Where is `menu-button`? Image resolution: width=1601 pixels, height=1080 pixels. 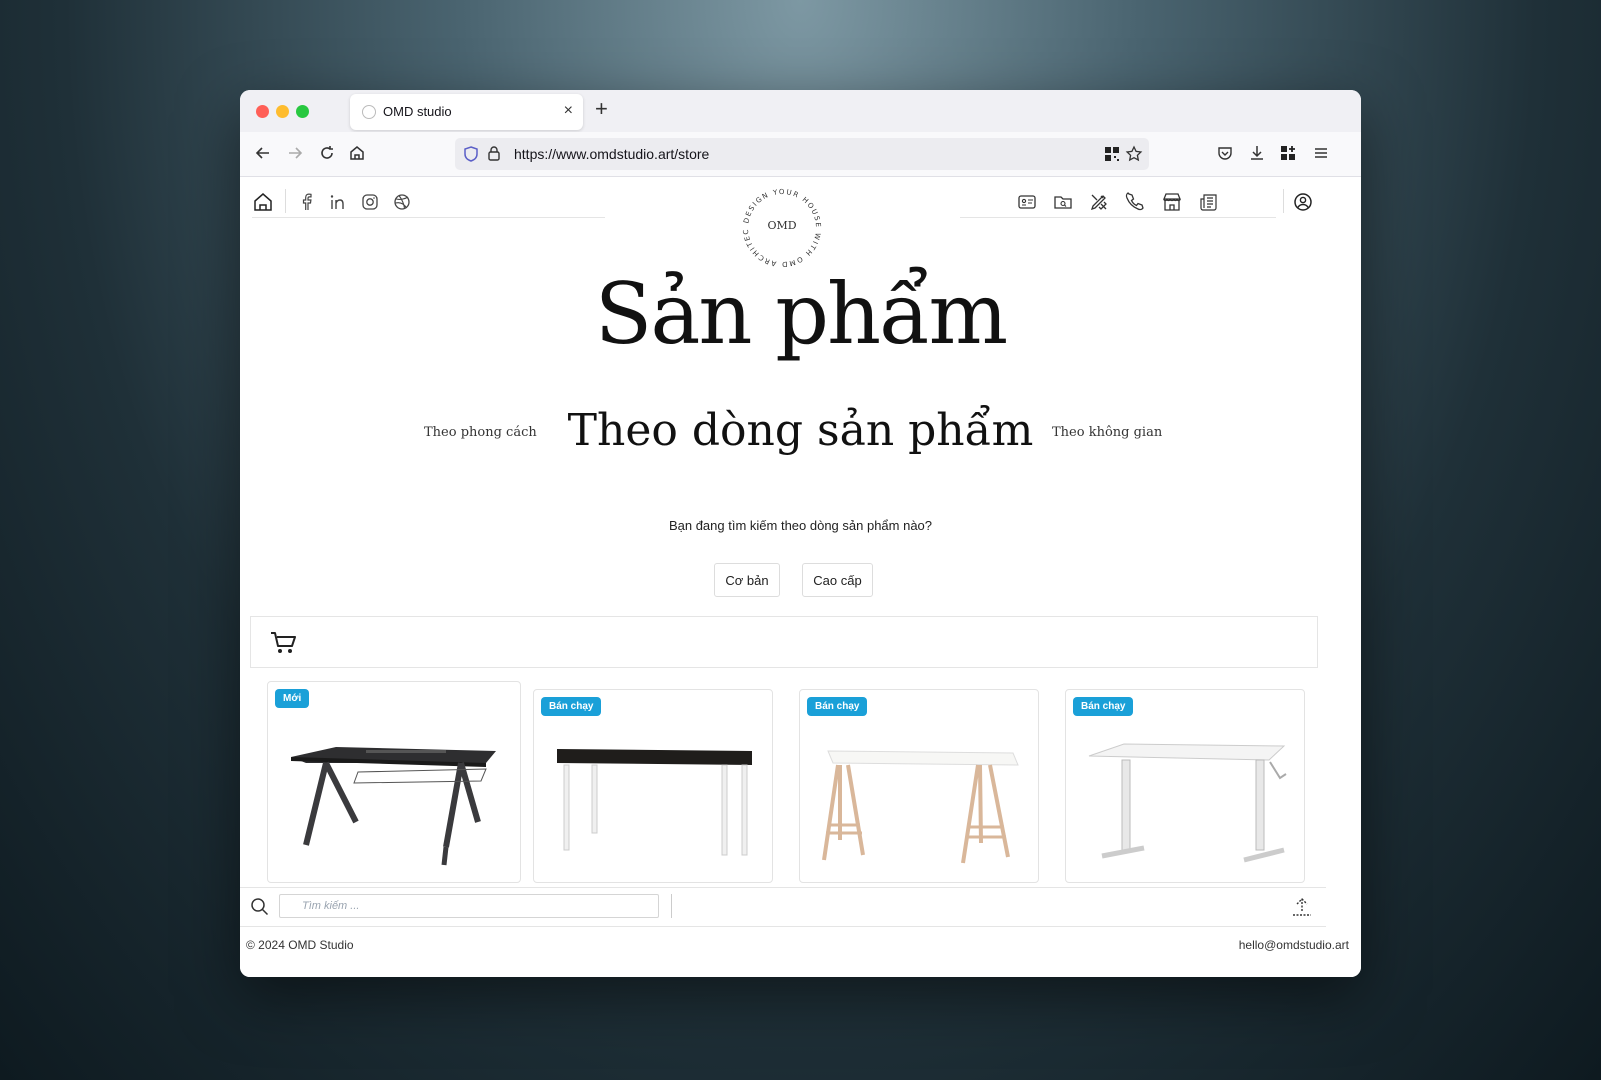 menu-button is located at coordinates (1321, 153).